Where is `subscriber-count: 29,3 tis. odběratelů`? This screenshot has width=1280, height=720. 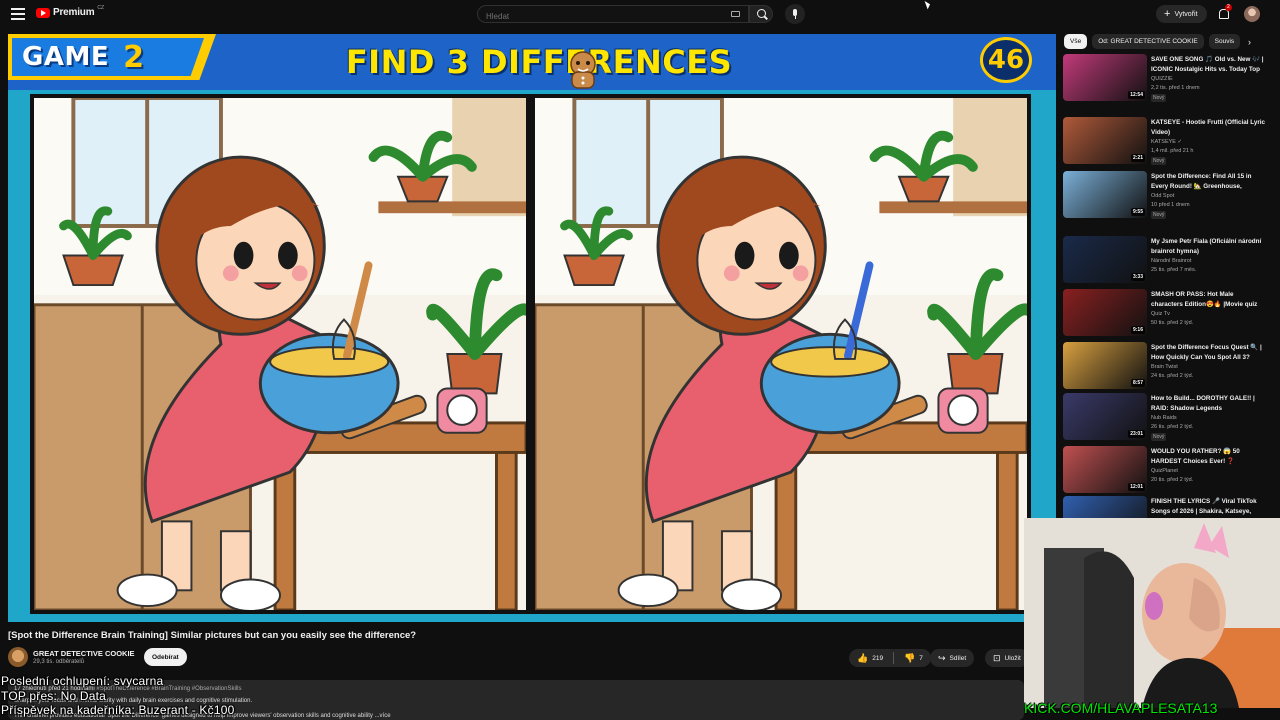 subscriber-count: 29,3 tis. odběratelů is located at coordinates (59, 662).